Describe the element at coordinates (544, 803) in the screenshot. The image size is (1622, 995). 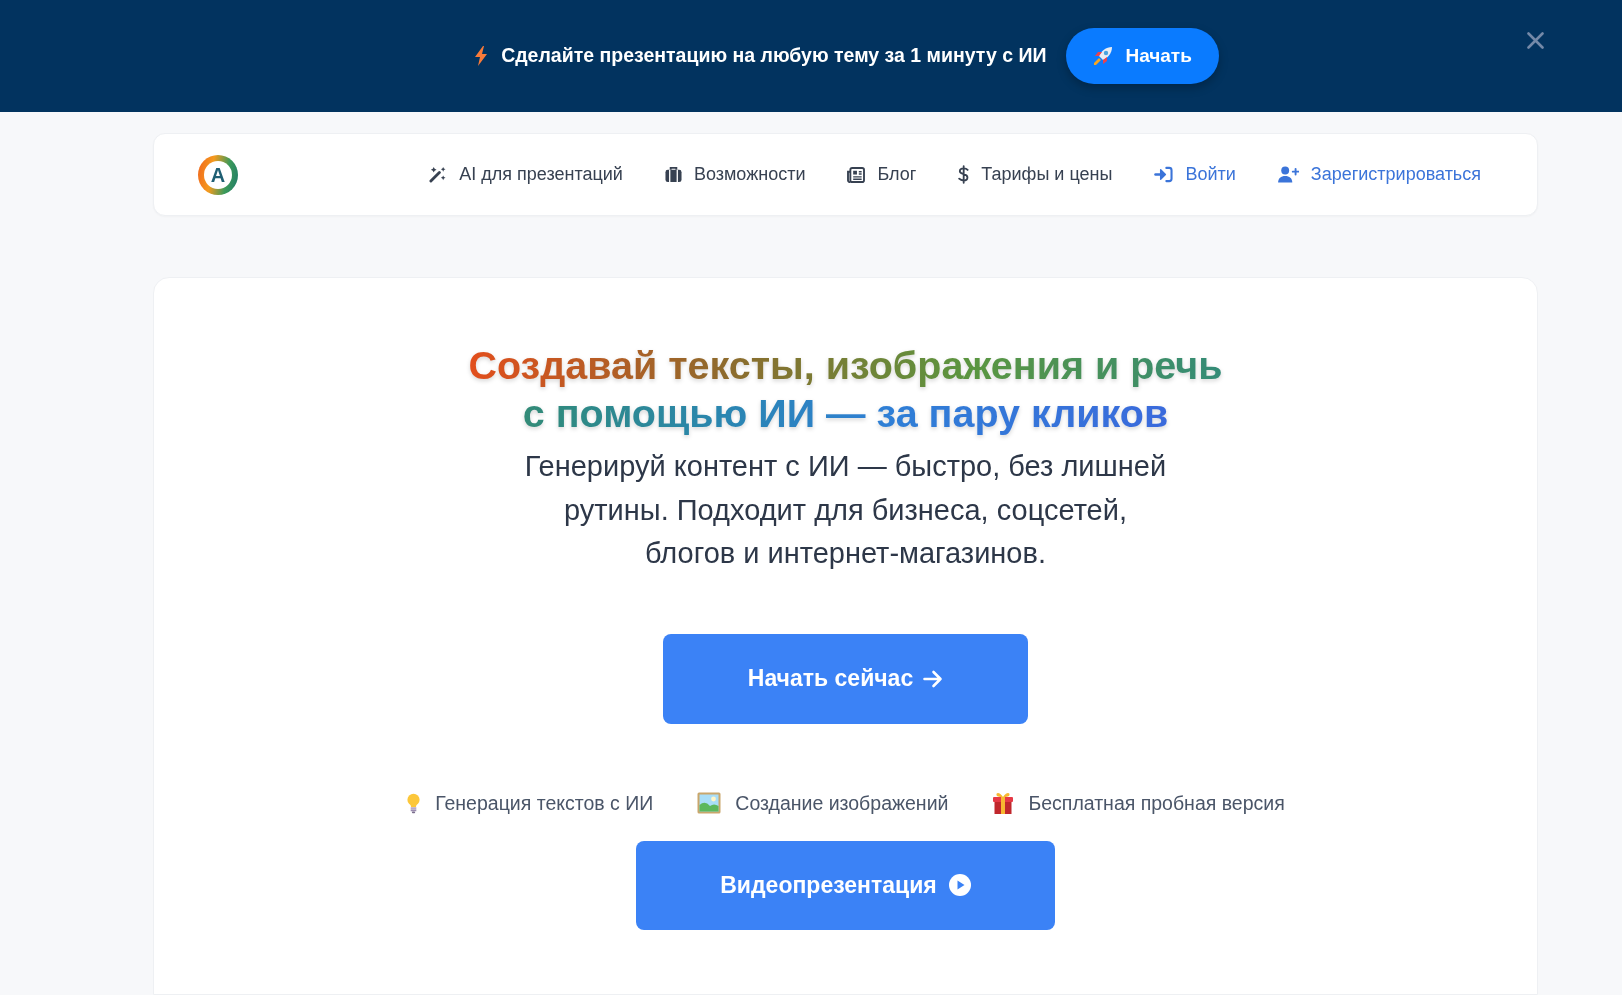
I see `feature-text: Генерация текстов с ИИ` at that location.